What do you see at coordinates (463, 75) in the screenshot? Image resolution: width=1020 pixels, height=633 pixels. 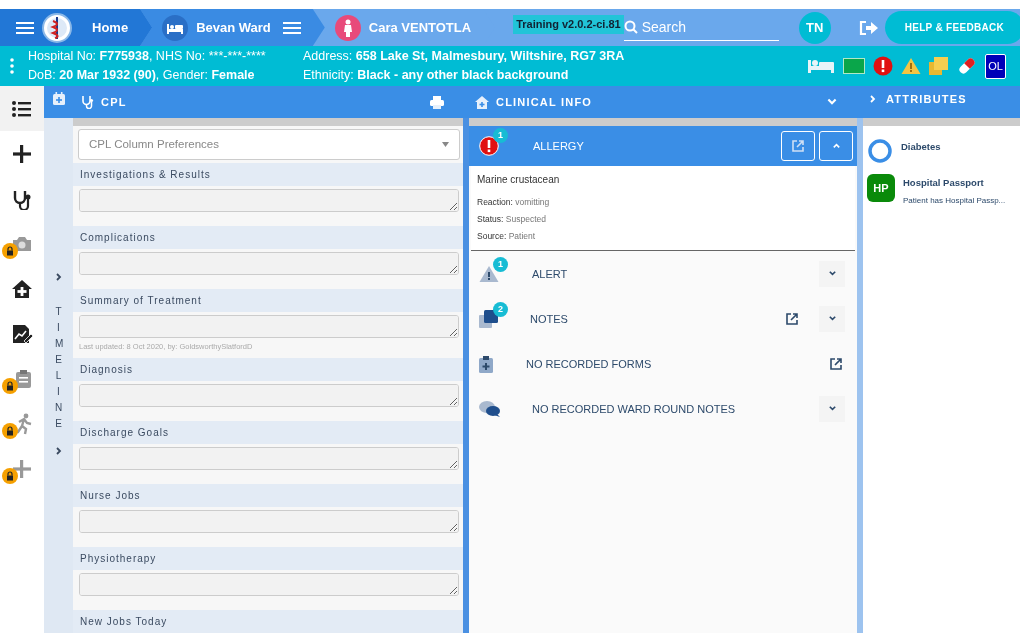 I see `patient-detail-value: Black - any other black background` at bounding box center [463, 75].